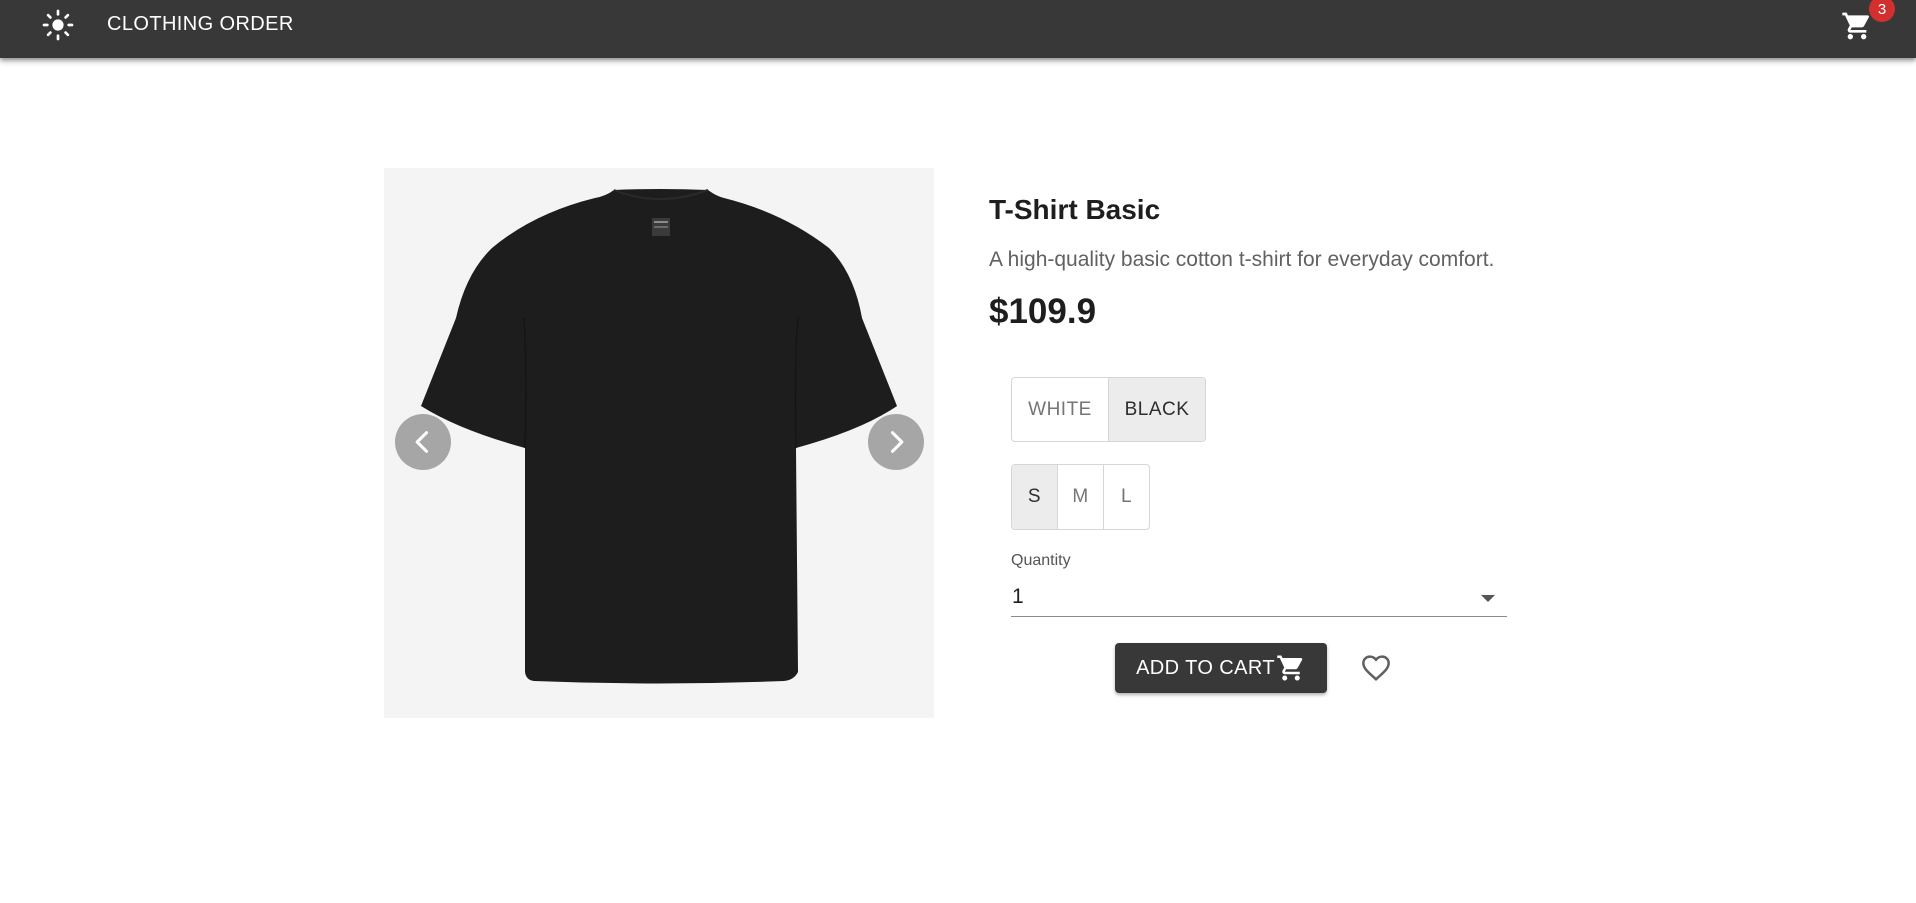 The image size is (1916, 903). Describe the element at coordinates (1043, 311) in the screenshot. I see `product-price: $109.9` at that location.